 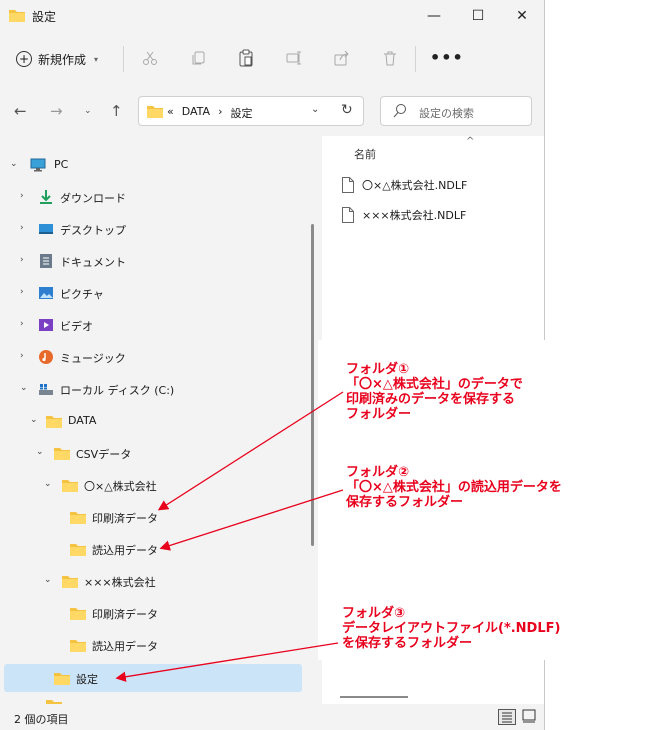 What do you see at coordinates (250, 451) in the screenshot?
I see `arrow-to-printed-data` at bounding box center [250, 451].